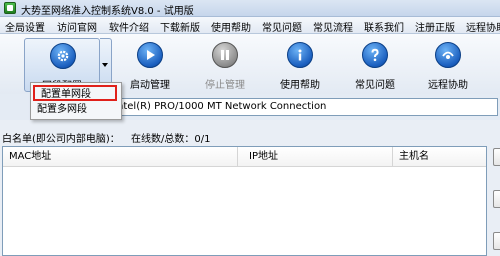 This screenshot has width=500, height=256. I want to click on menu-item-help: 使用帮助, so click(231, 26).